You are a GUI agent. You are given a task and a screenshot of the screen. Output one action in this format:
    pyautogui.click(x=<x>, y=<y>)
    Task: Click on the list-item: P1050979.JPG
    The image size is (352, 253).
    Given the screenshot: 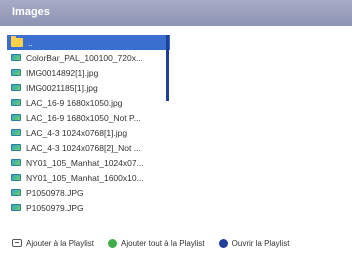 What is the action you would take?
    pyautogui.click(x=88, y=207)
    